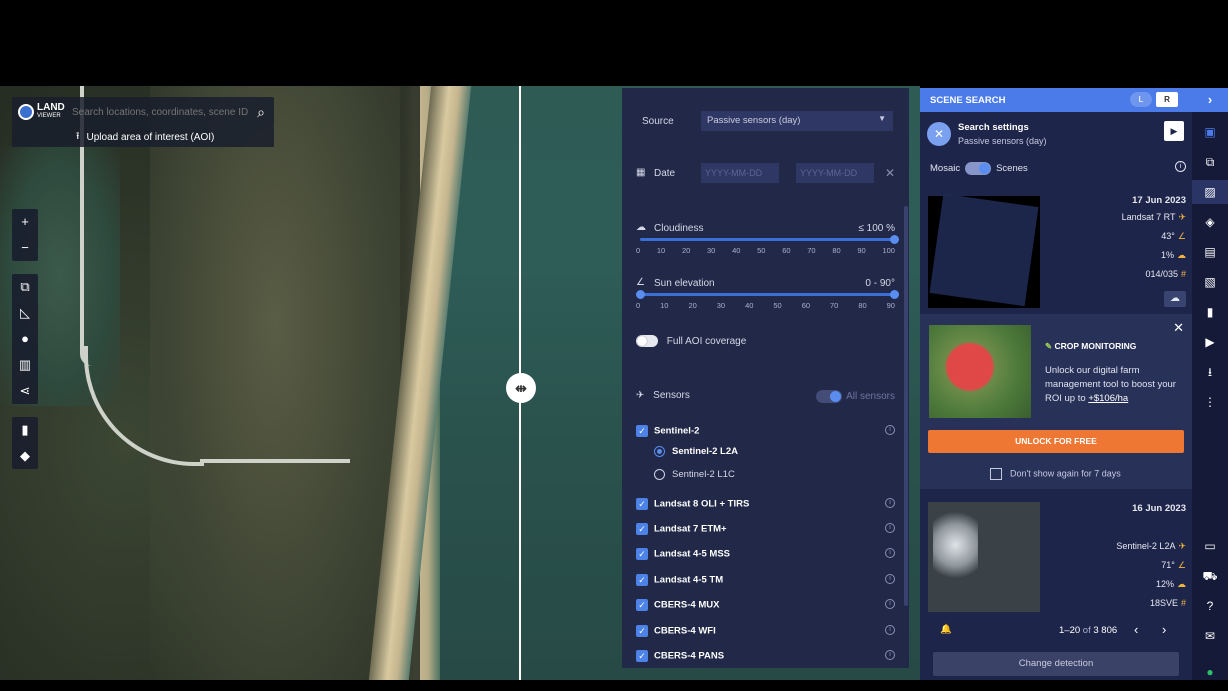 The width and height of the screenshot is (1228, 691). I want to click on bell-icon: 🔔, so click(946, 629).